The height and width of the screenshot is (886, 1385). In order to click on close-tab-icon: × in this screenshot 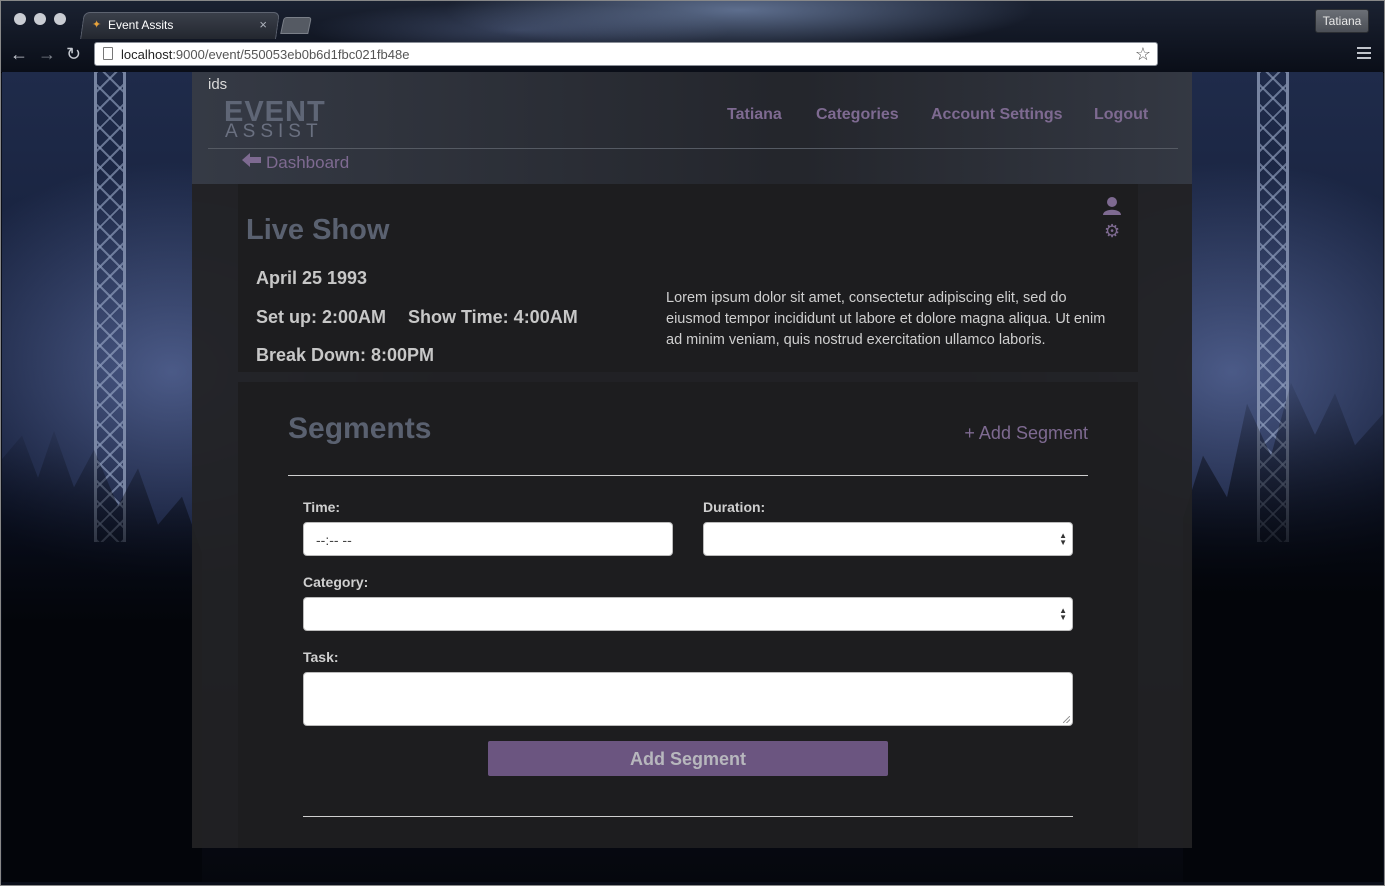, I will do `click(263, 24)`.